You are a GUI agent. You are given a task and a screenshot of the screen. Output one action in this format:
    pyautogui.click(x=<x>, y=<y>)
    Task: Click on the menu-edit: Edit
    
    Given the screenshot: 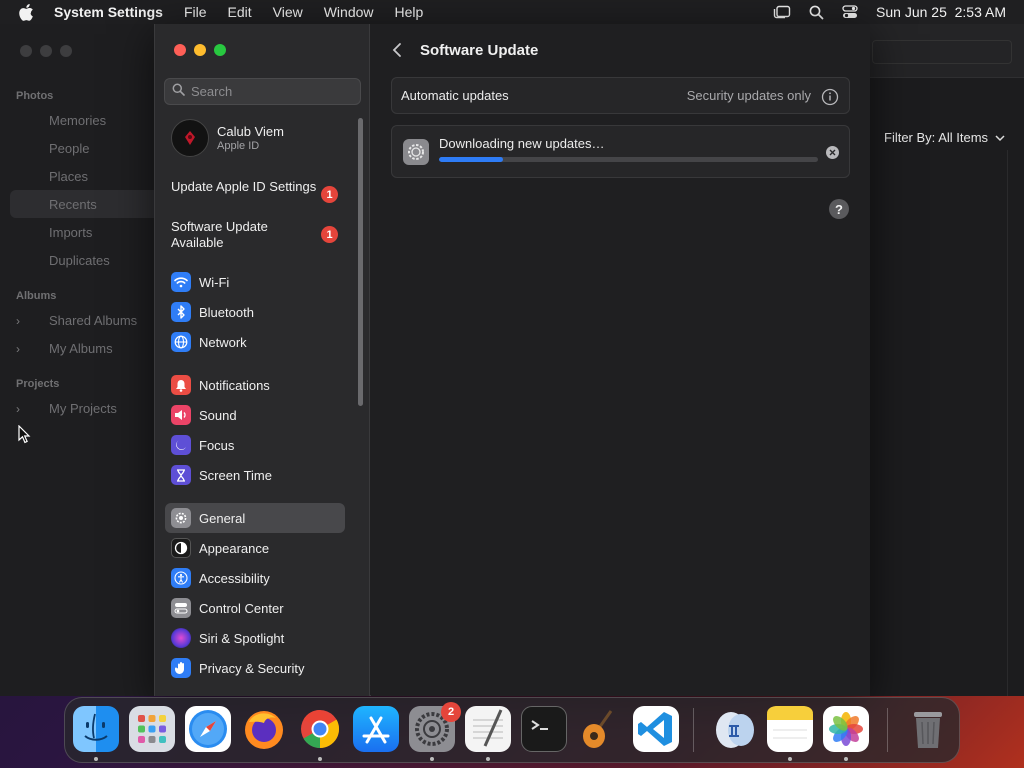 What is the action you would take?
    pyautogui.click(x=240, y=12)
    